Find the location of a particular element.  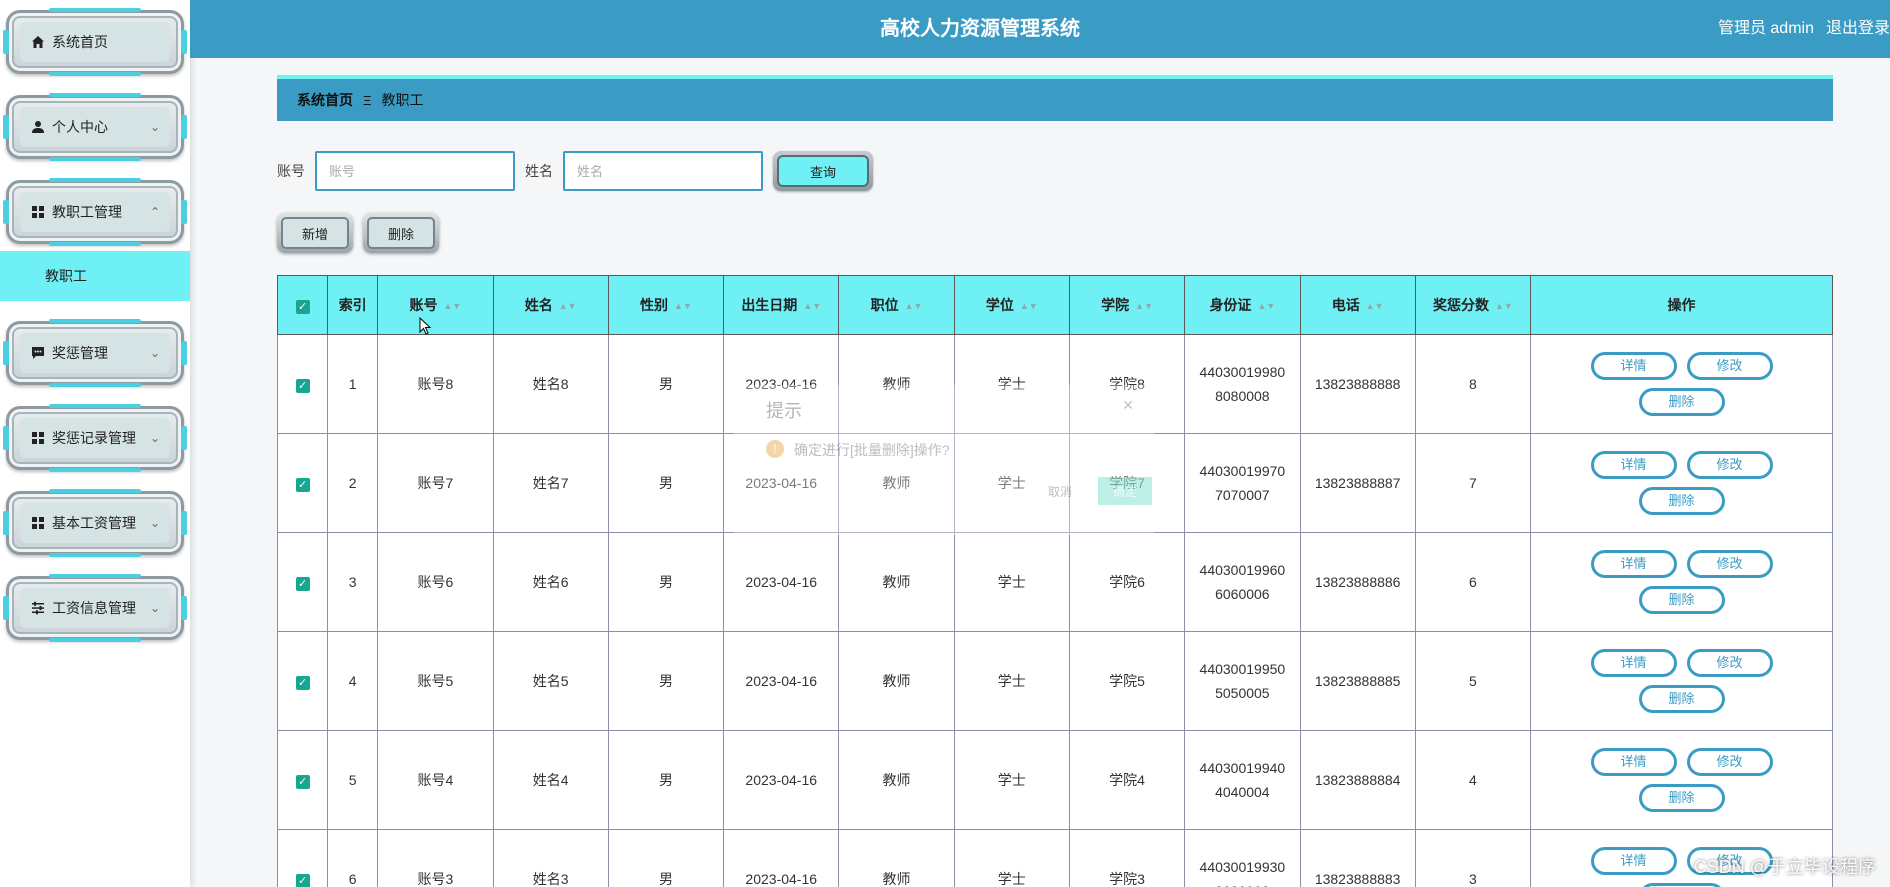

sidebar-item-base-salary-management: 基本工资管理 ⌄ is located at coordinates (95, 523).